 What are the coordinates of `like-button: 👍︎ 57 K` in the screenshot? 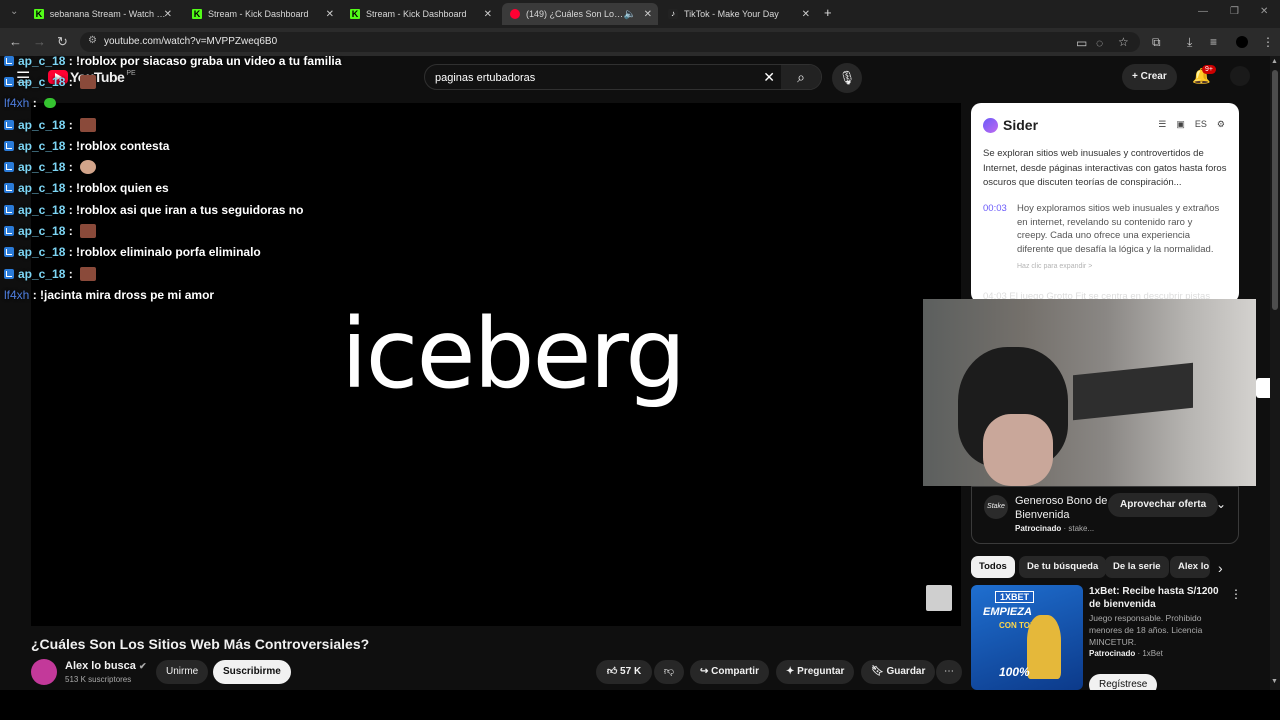 It's located at (624, 672).